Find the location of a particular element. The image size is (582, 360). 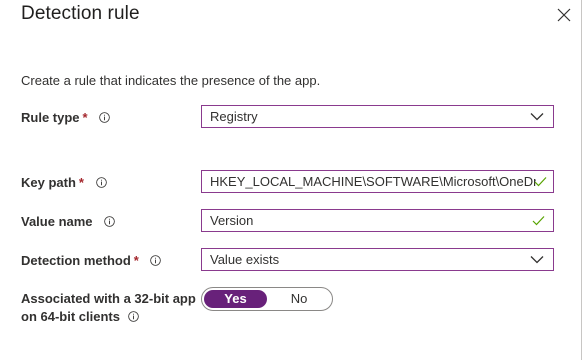

rule-type-label: Rule type * is located at coordinates (65, 117).